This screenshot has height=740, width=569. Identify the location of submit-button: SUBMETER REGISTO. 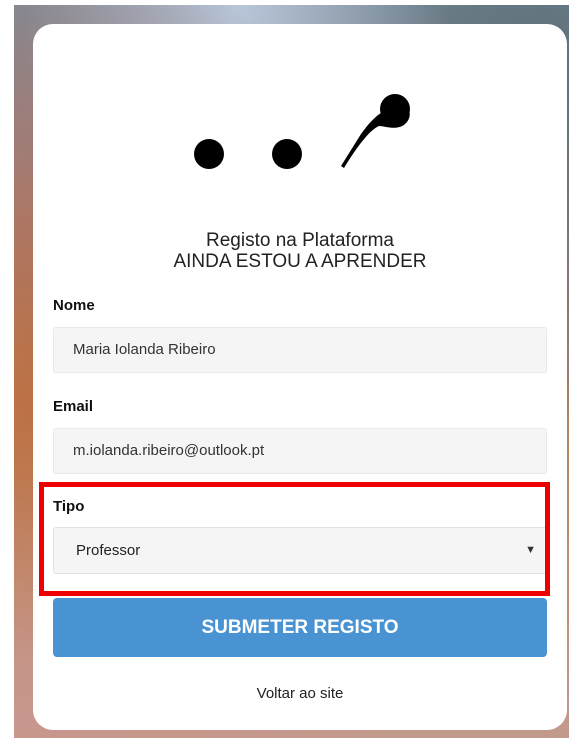
(300, 627).